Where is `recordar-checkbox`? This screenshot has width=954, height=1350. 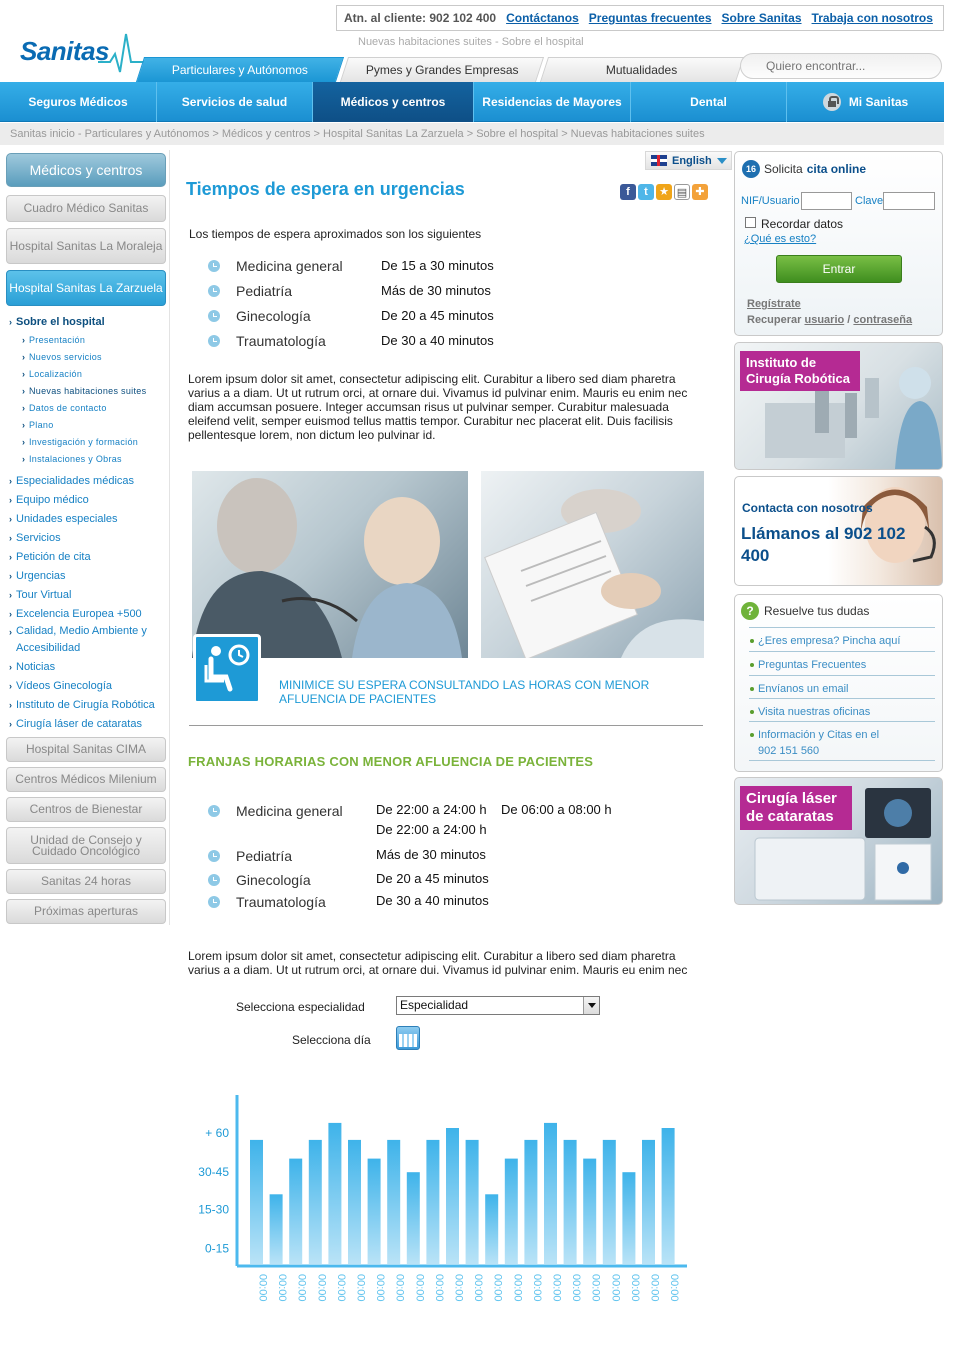 recordar-checkbox is located at coordinates (750, 222).